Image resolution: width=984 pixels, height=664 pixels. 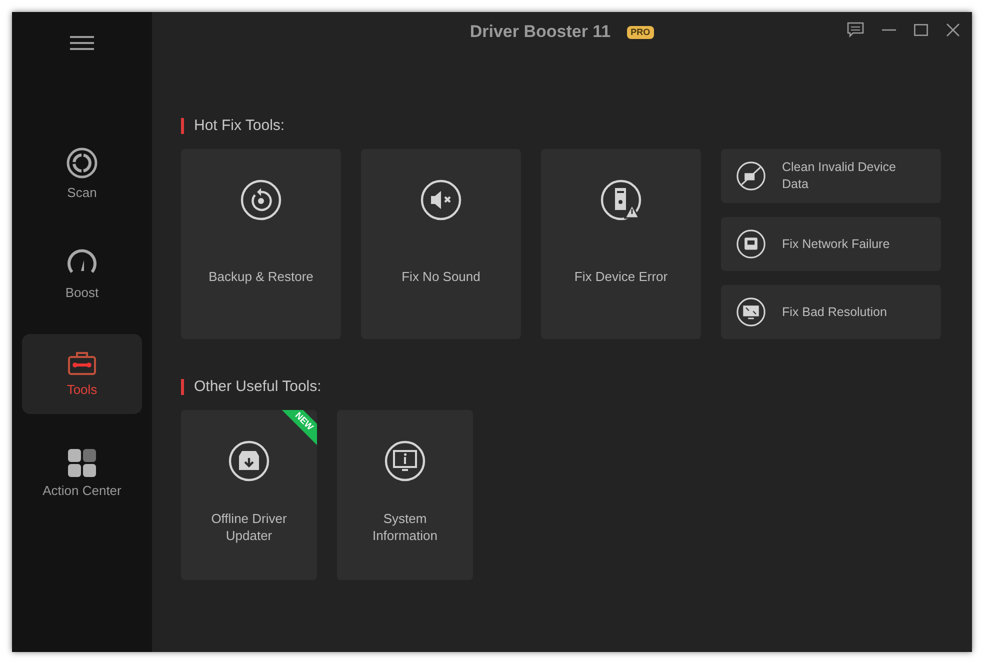 What do you see at coordinates (239, 126) in the screenshot?
I see `section-heading: Hot Fix Tools:` at bounding box center [239, 126].